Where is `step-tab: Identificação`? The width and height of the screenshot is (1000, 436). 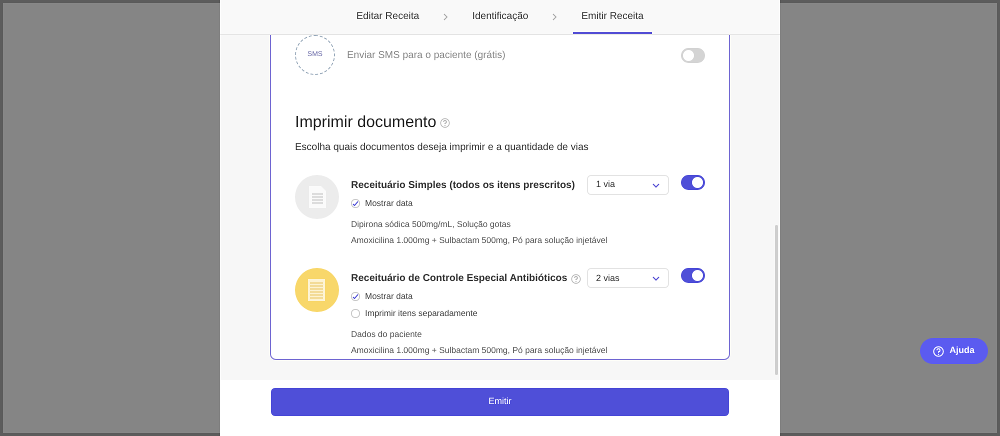 step-tab: Identificação is located at coordinates (500, 17).